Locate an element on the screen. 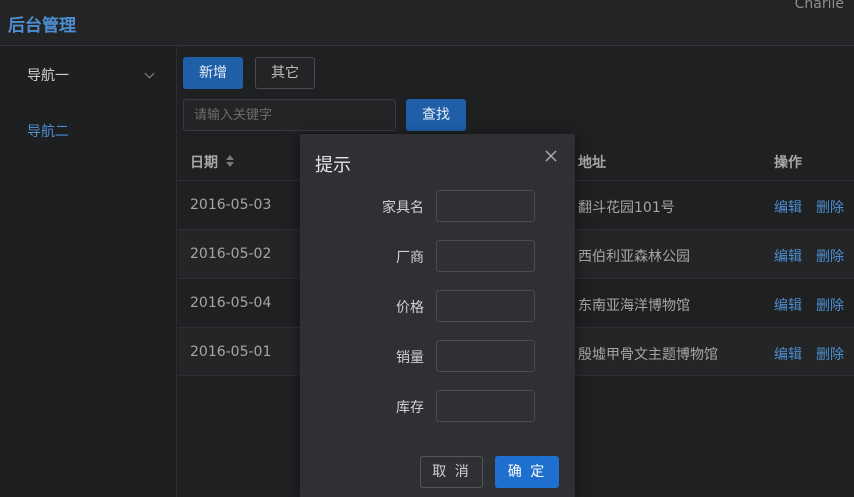 Image resolution: width=854 pixels, height=497 pixels. sidebar-item-label: 导航二 is located at coordinates (48, 132).